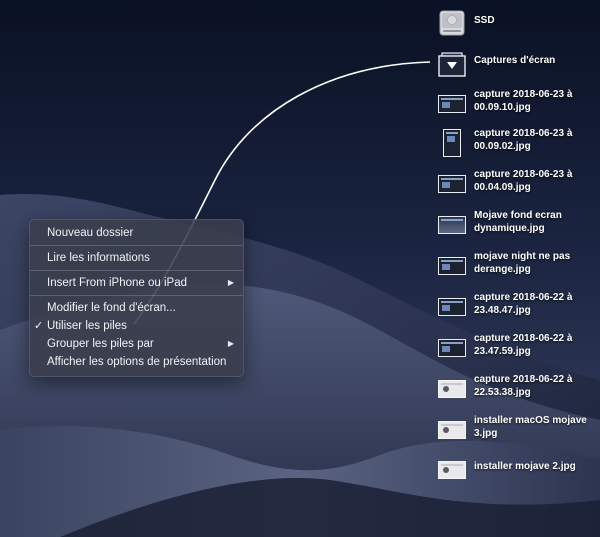 This screenshot has width=600, height=537. I want to click on hard-drive-icon, so click(452, 23).